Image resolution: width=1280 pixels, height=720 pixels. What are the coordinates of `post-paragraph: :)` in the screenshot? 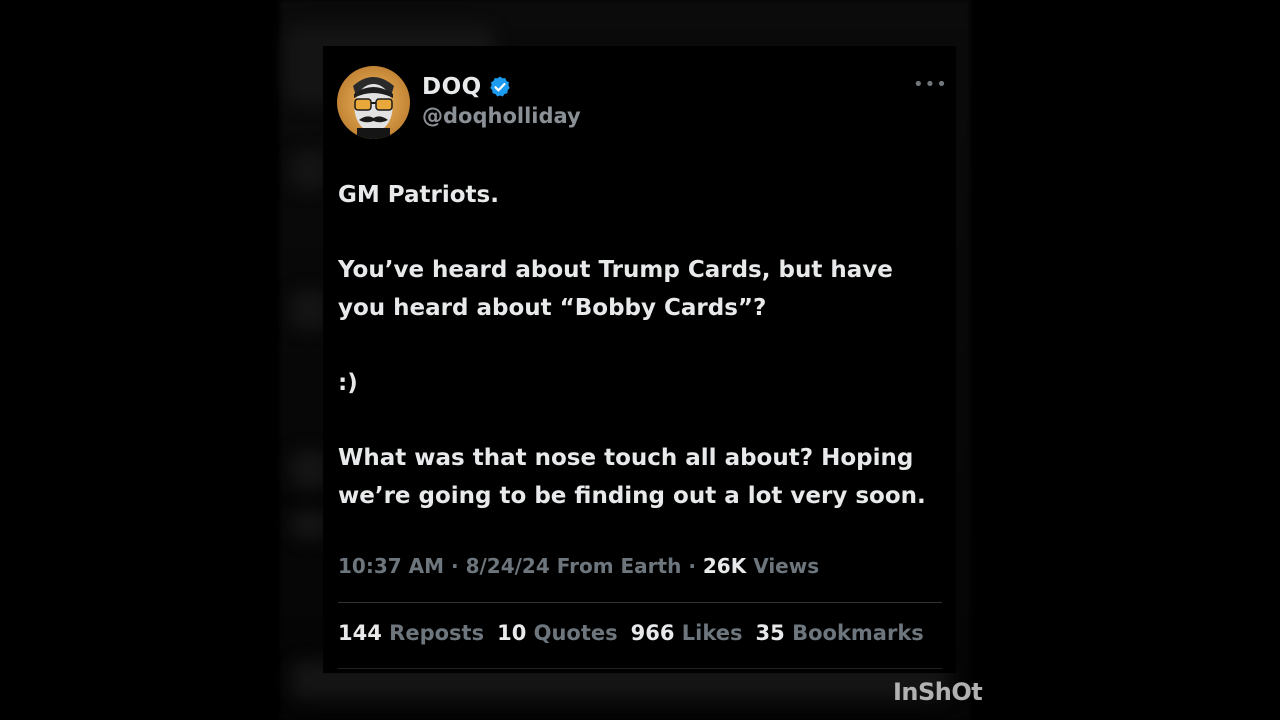 It's located at (348, 383).